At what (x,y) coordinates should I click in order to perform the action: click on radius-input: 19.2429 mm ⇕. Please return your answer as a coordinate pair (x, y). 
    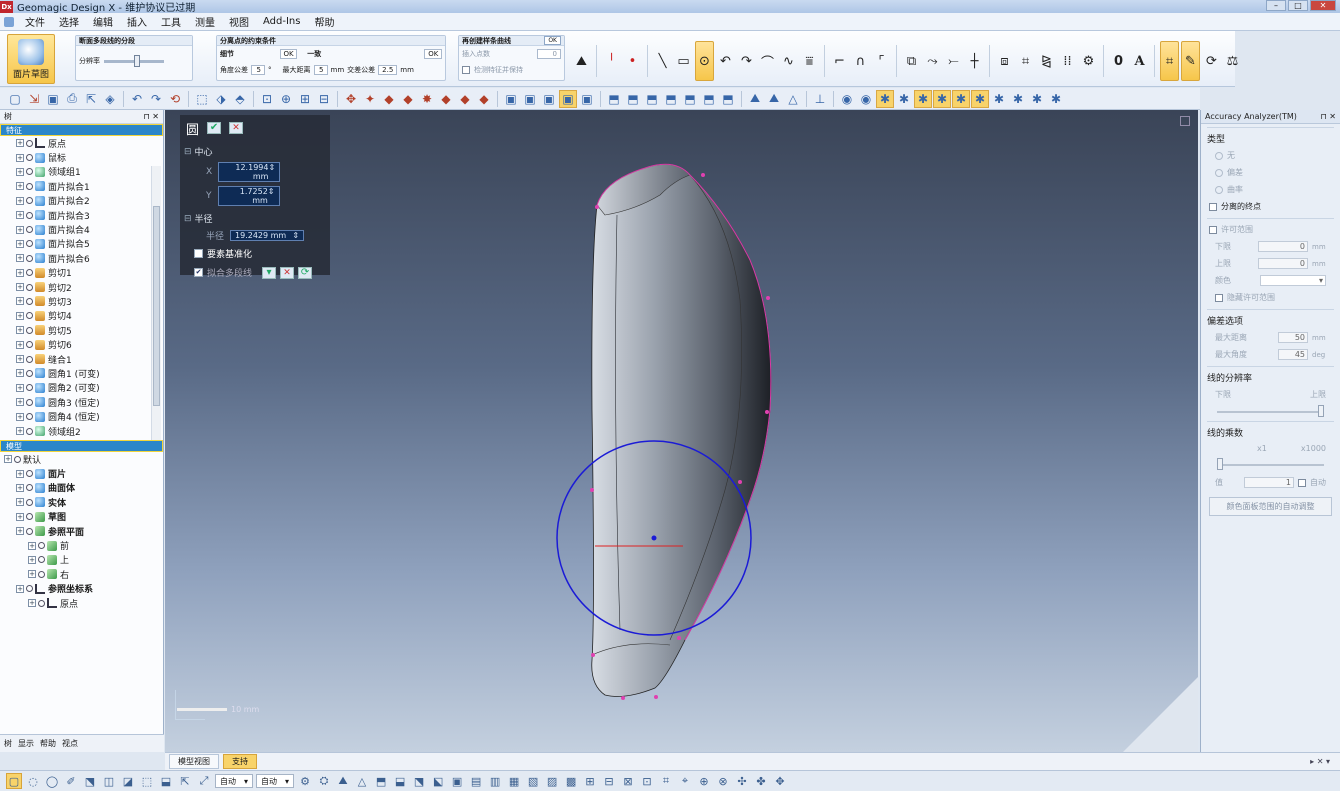
    Looking at the image, I should click on (267, 235).